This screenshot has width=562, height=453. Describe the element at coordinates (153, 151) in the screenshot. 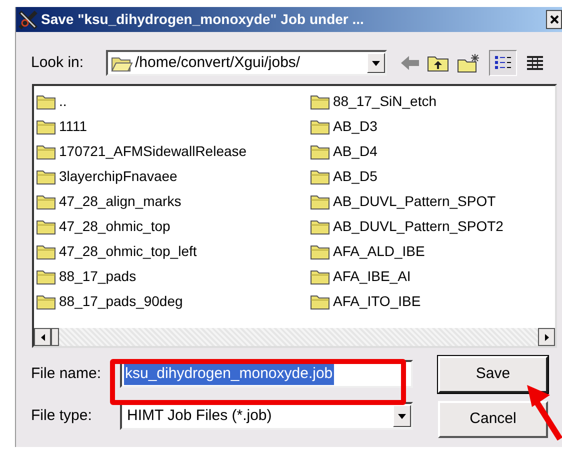

I see `folder-name: 170721_AFMSidewallRelease` at that location.